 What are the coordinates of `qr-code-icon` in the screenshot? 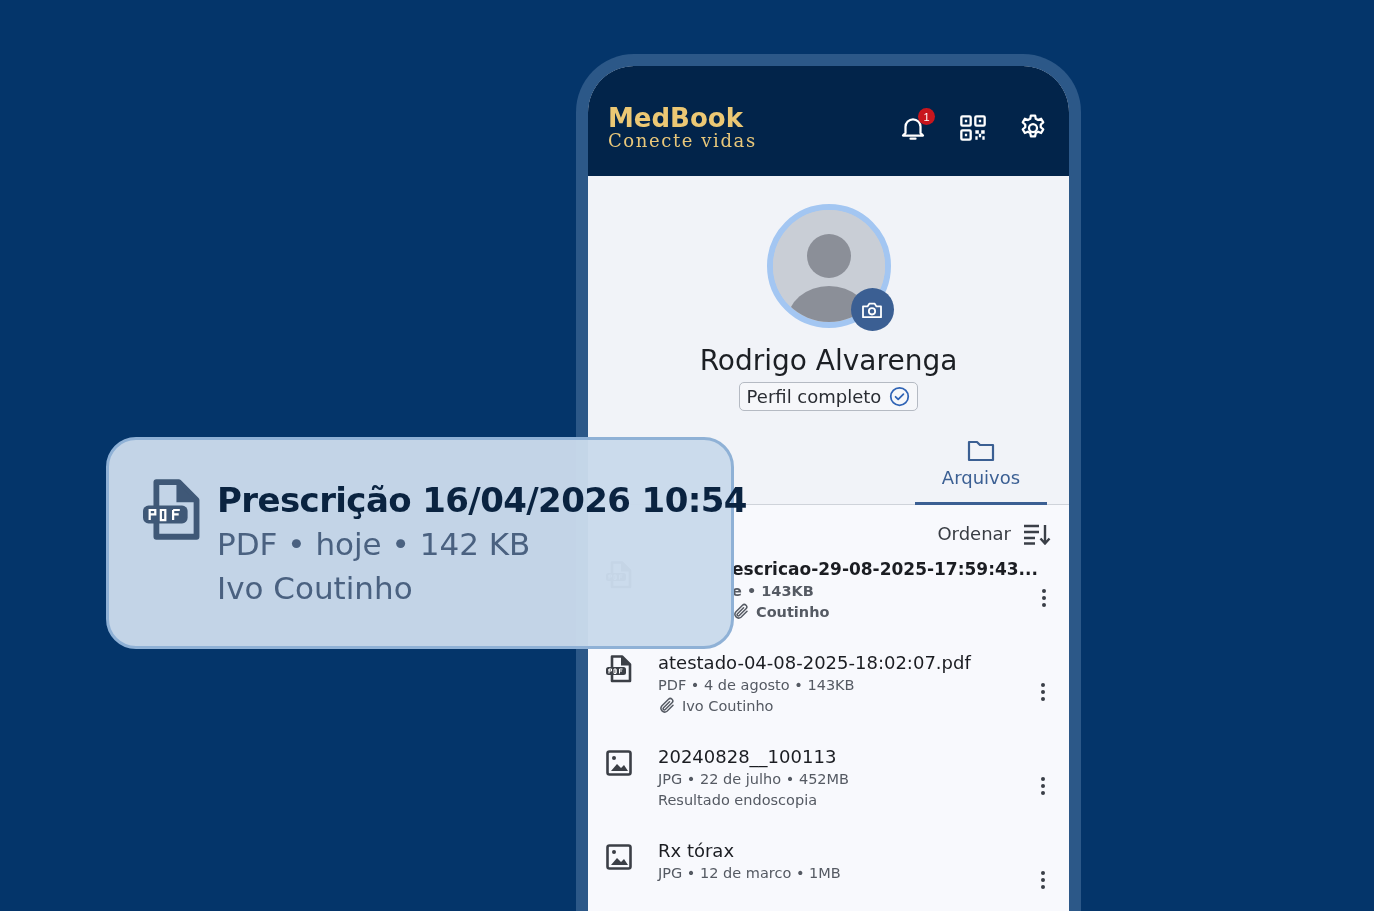 It's located at (973, 128).